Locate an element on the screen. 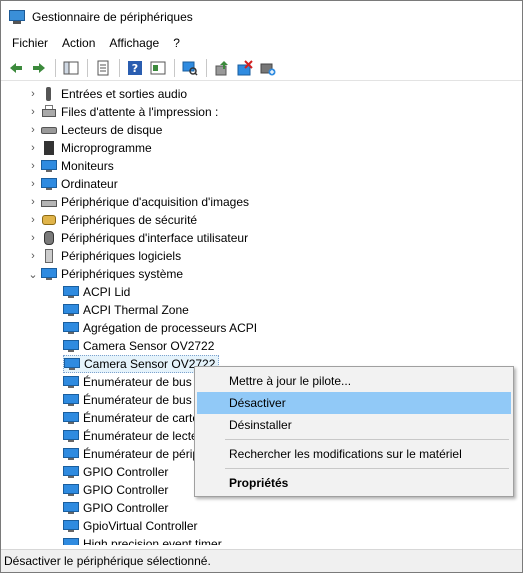 Image resolution: width=523 pixels, height=573 pixels. tree-category-label: Lecteurs de disque is located at coordinates (112, 130).